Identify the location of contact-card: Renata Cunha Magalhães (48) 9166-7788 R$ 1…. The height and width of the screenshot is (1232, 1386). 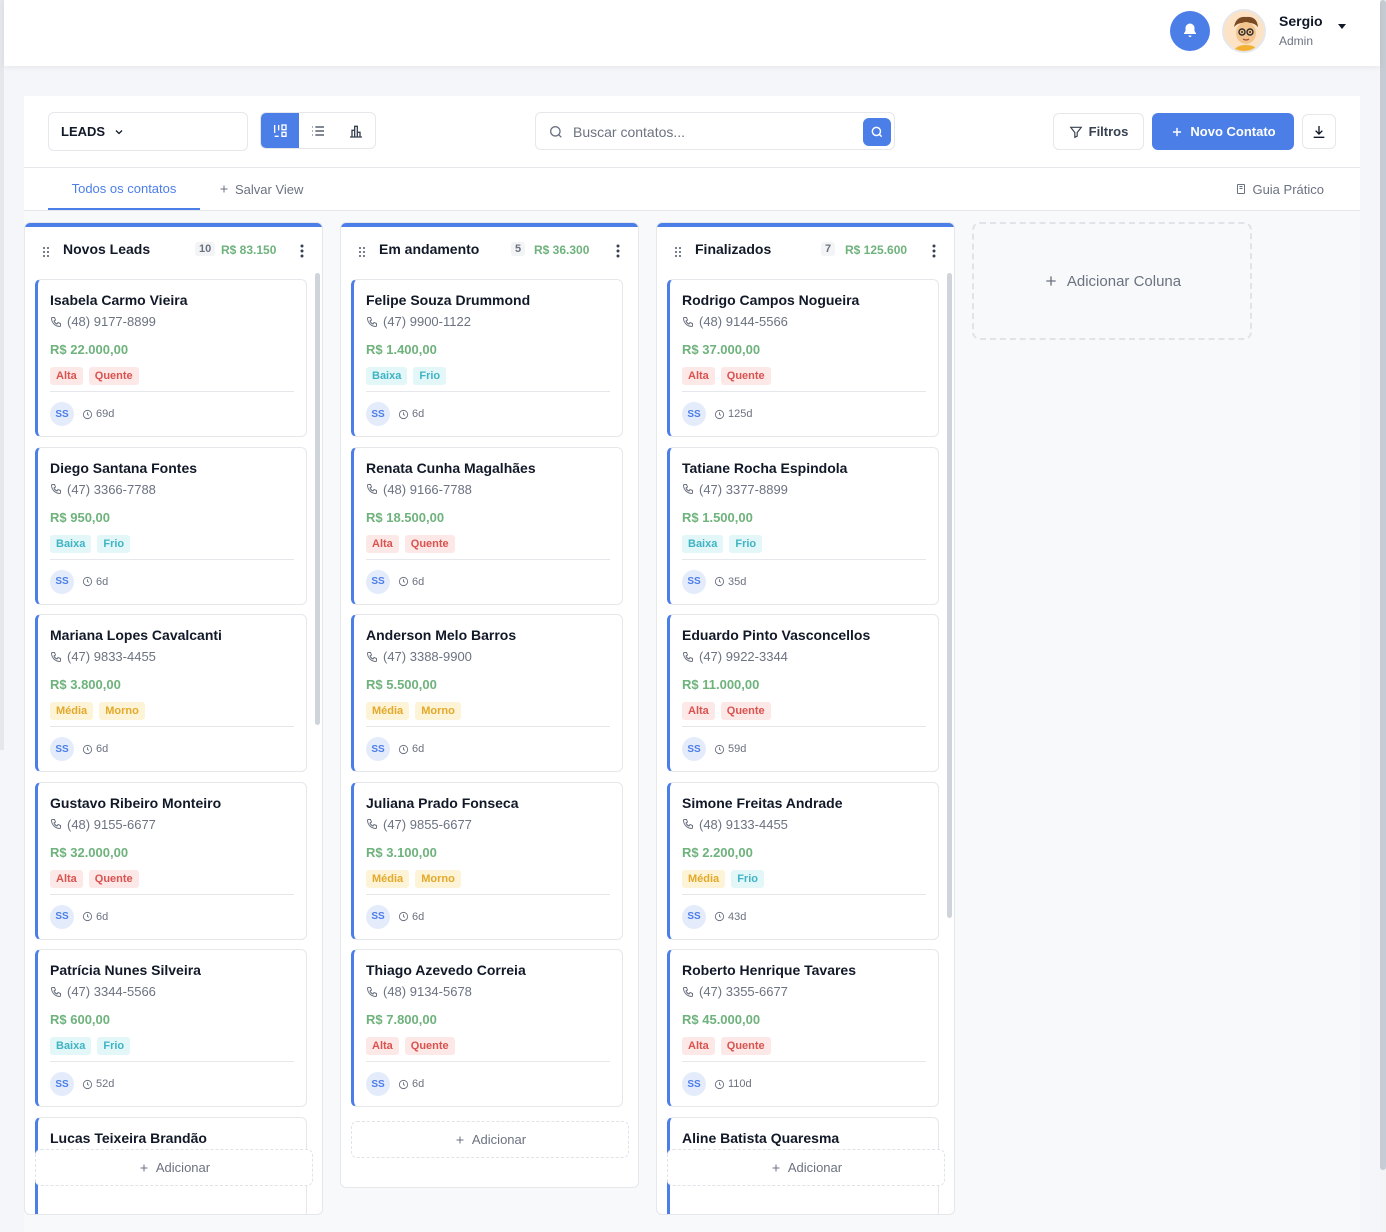
(487, 525).